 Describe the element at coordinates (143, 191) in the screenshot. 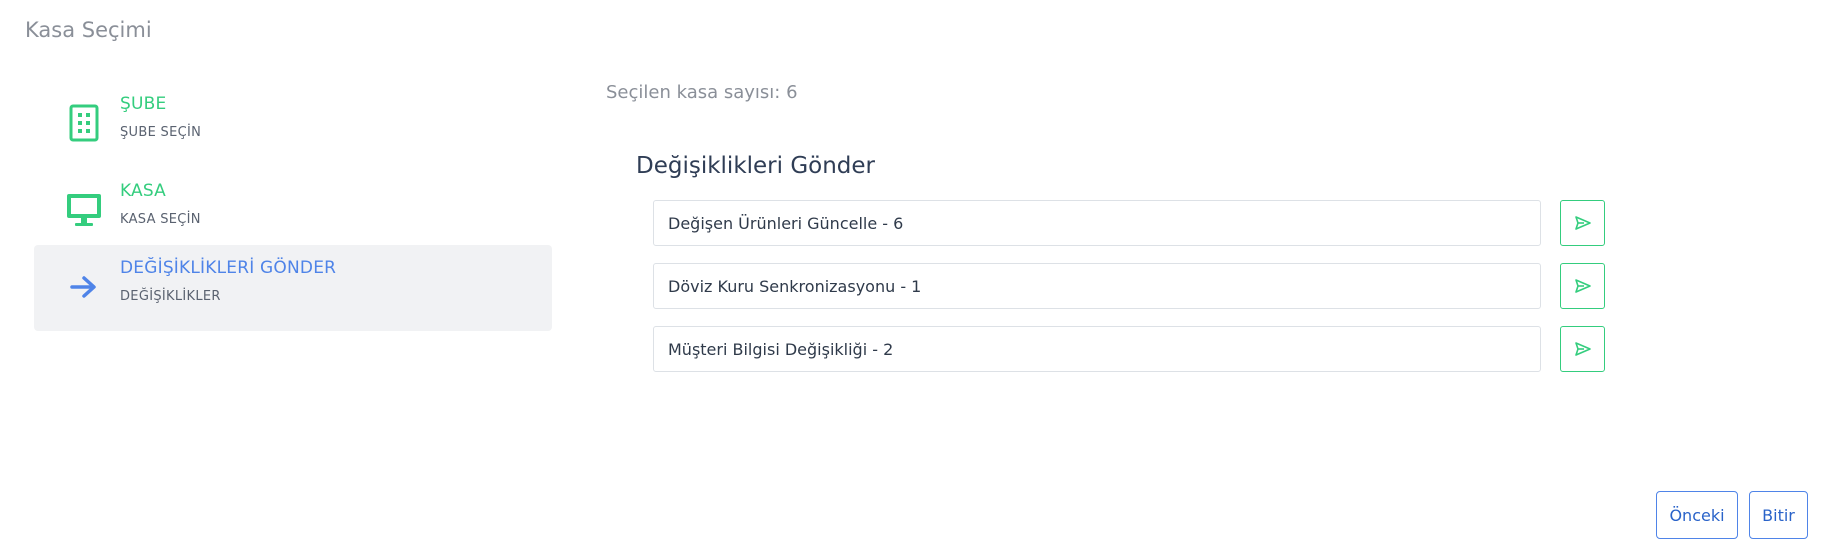

I see `step-title: KASA` at that location.